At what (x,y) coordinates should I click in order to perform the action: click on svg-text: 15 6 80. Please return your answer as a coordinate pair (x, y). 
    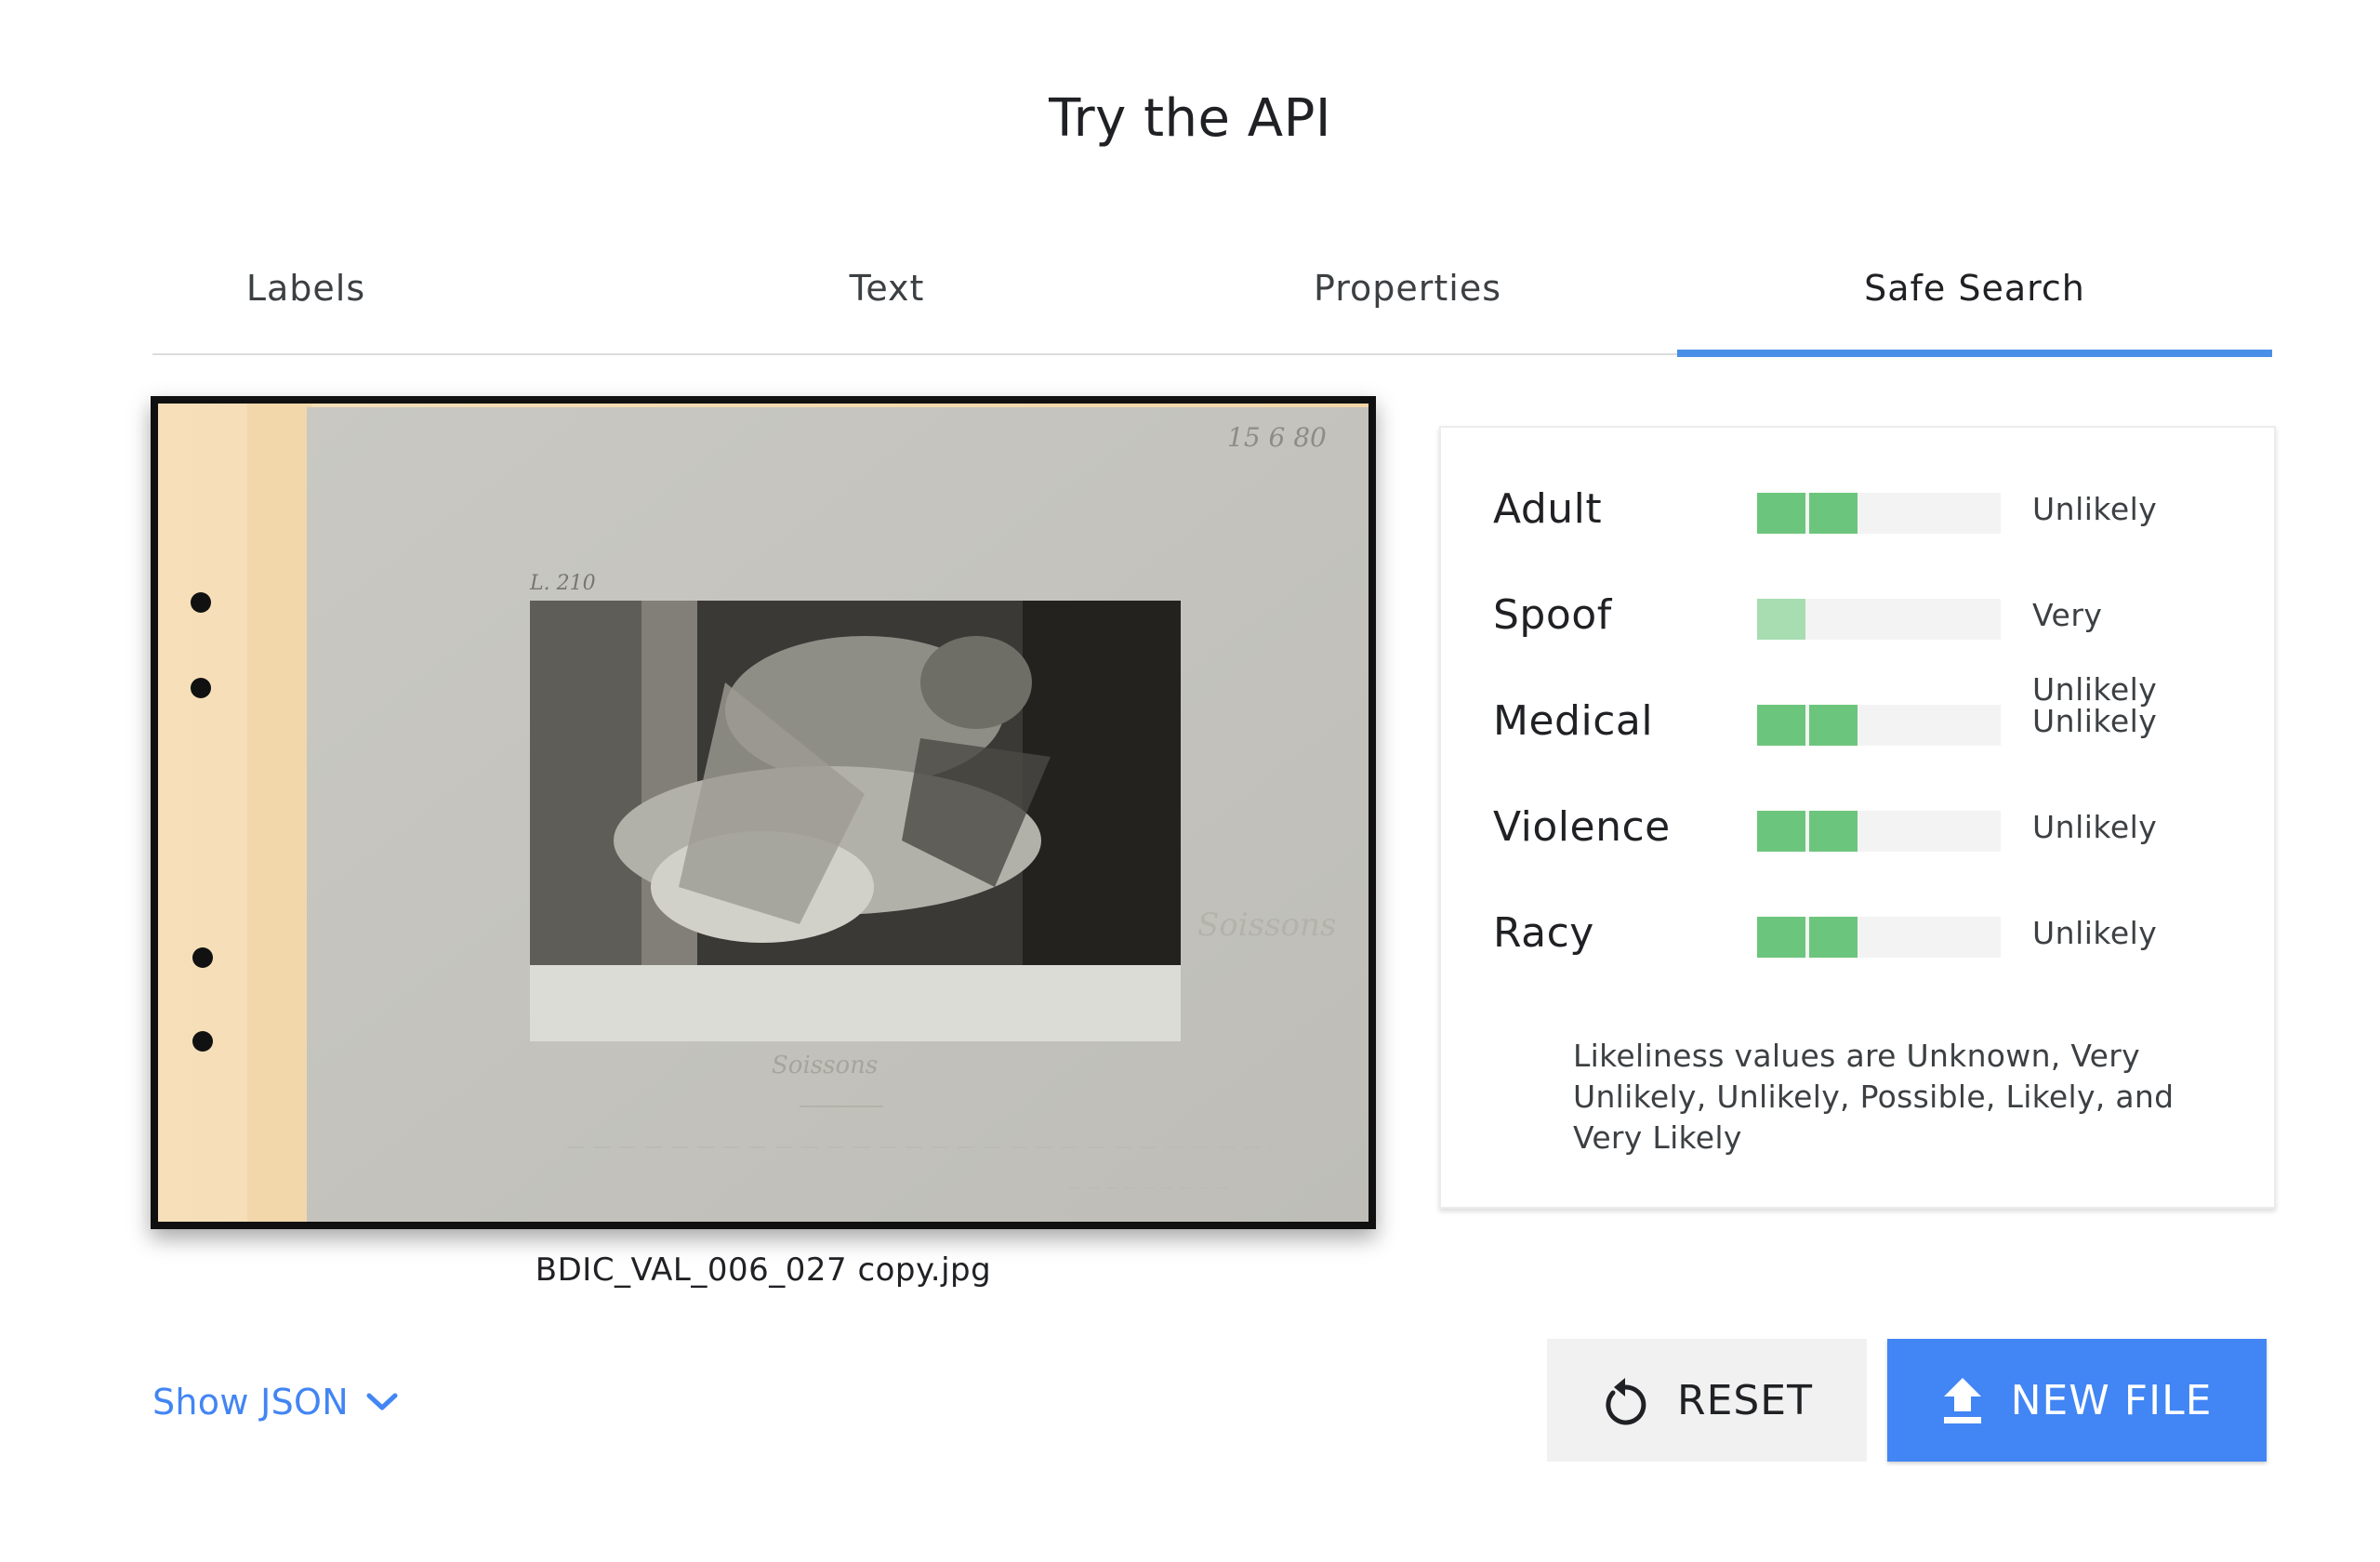
    Looking at the image, I should click on (1277, 437).